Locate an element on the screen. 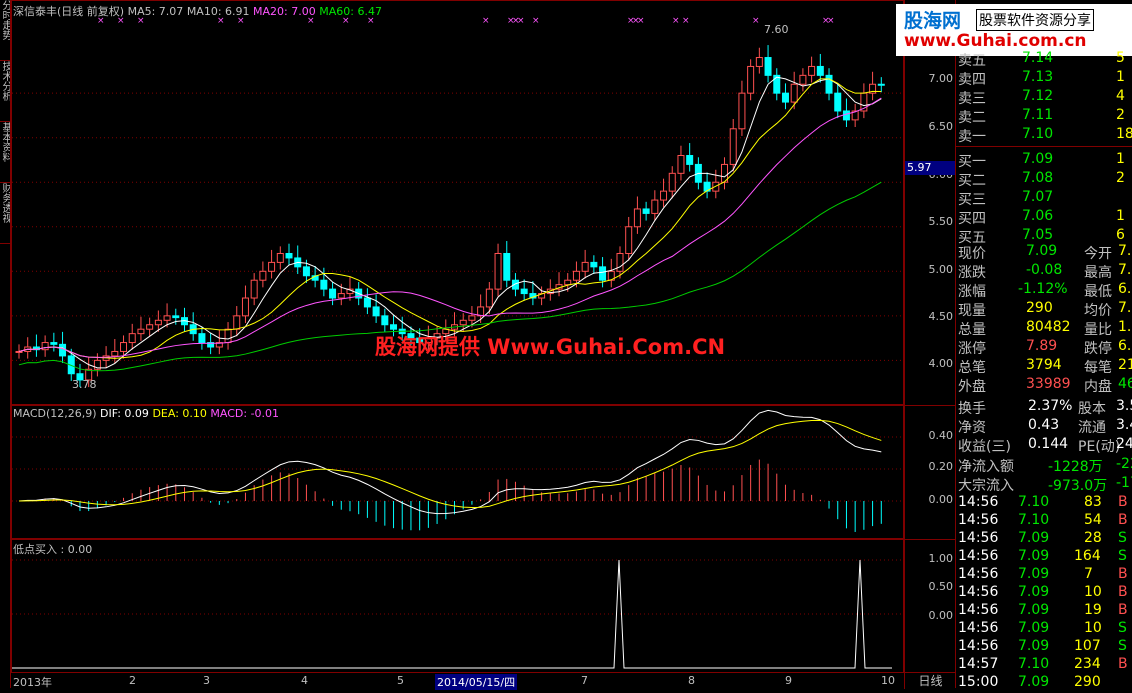 The width and height of the screenshot is (1132, 693). order-price: 7.14 is located at coordinates (1038, 58).